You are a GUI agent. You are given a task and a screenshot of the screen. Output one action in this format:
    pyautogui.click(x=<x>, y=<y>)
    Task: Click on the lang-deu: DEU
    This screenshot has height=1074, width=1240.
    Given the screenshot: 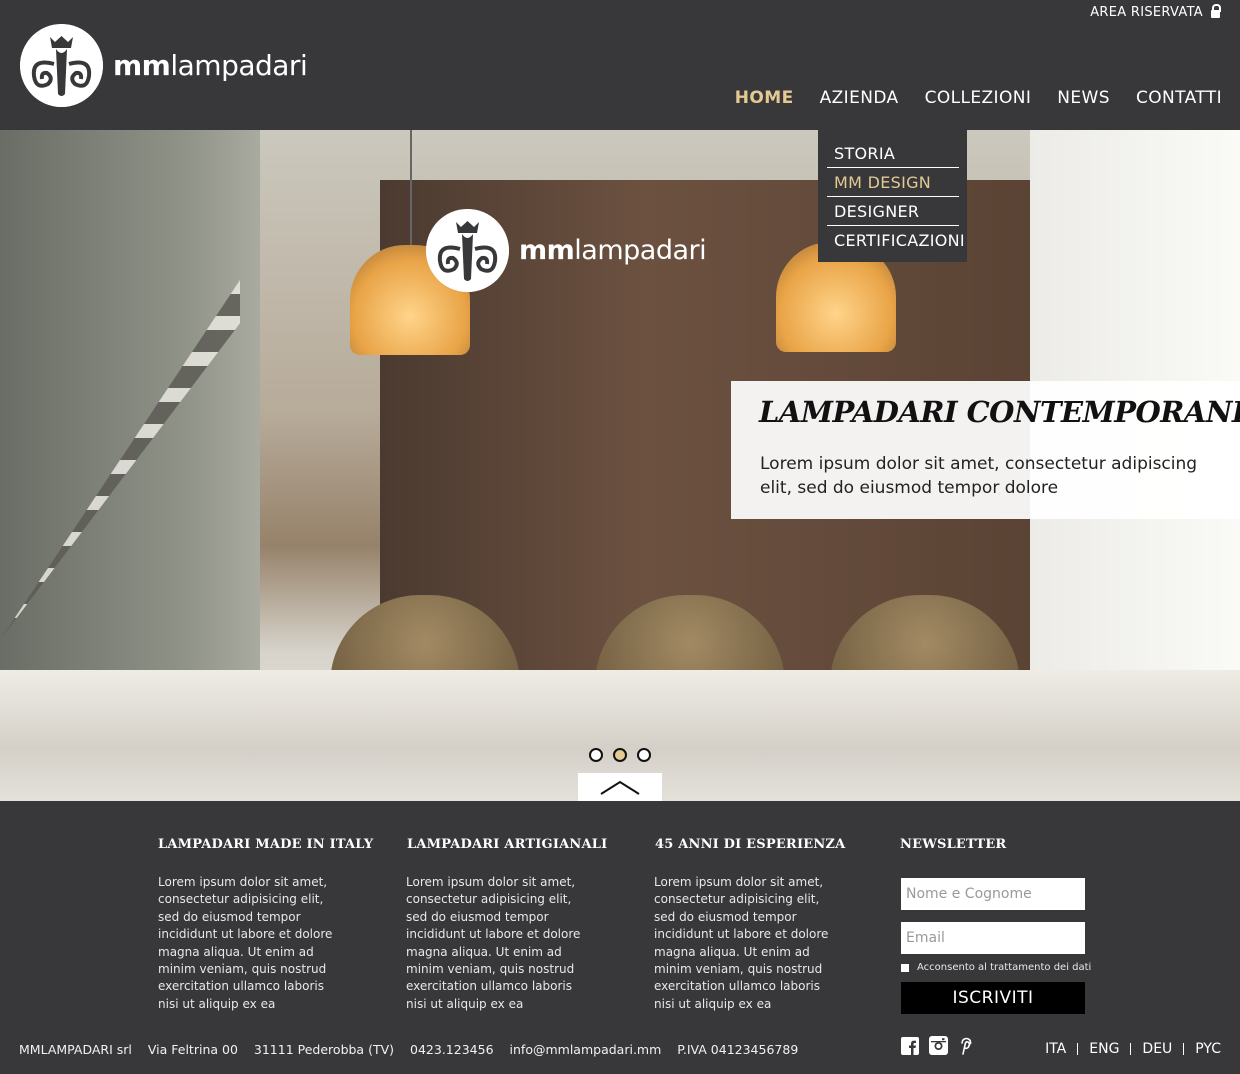 What is the action you would take?
    pyautogui.click(x=1157, y=1049)
    